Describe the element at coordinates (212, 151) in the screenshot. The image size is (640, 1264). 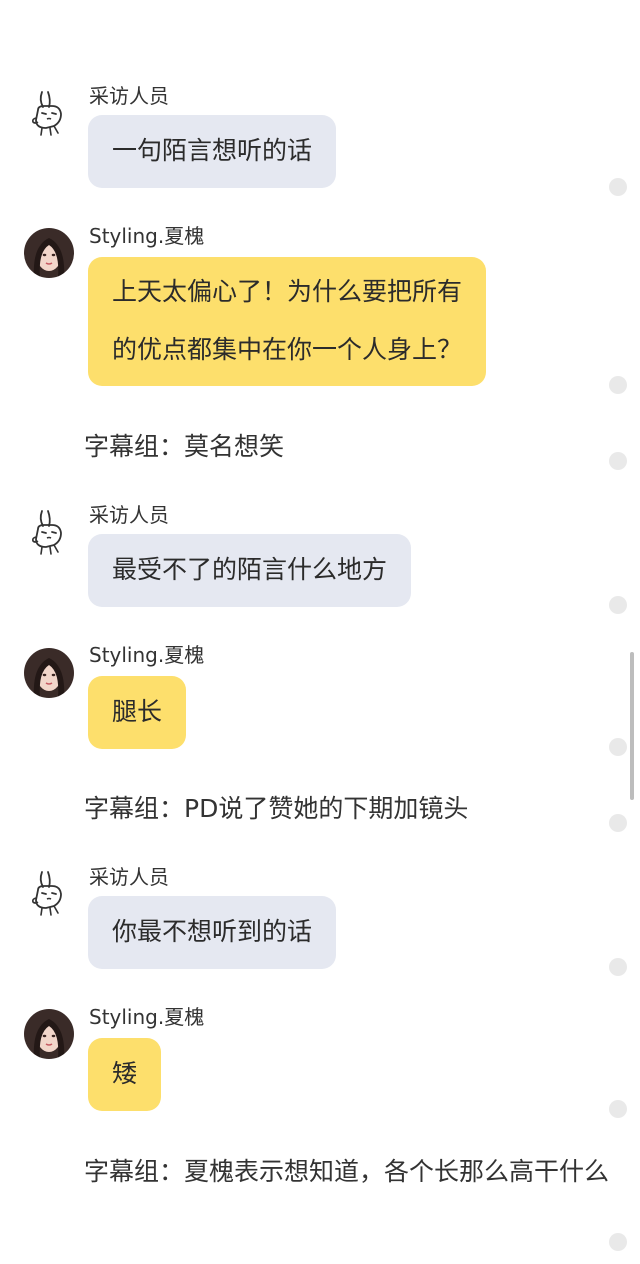
I see `message-bubble: 一句陌言想听的话` at that location.